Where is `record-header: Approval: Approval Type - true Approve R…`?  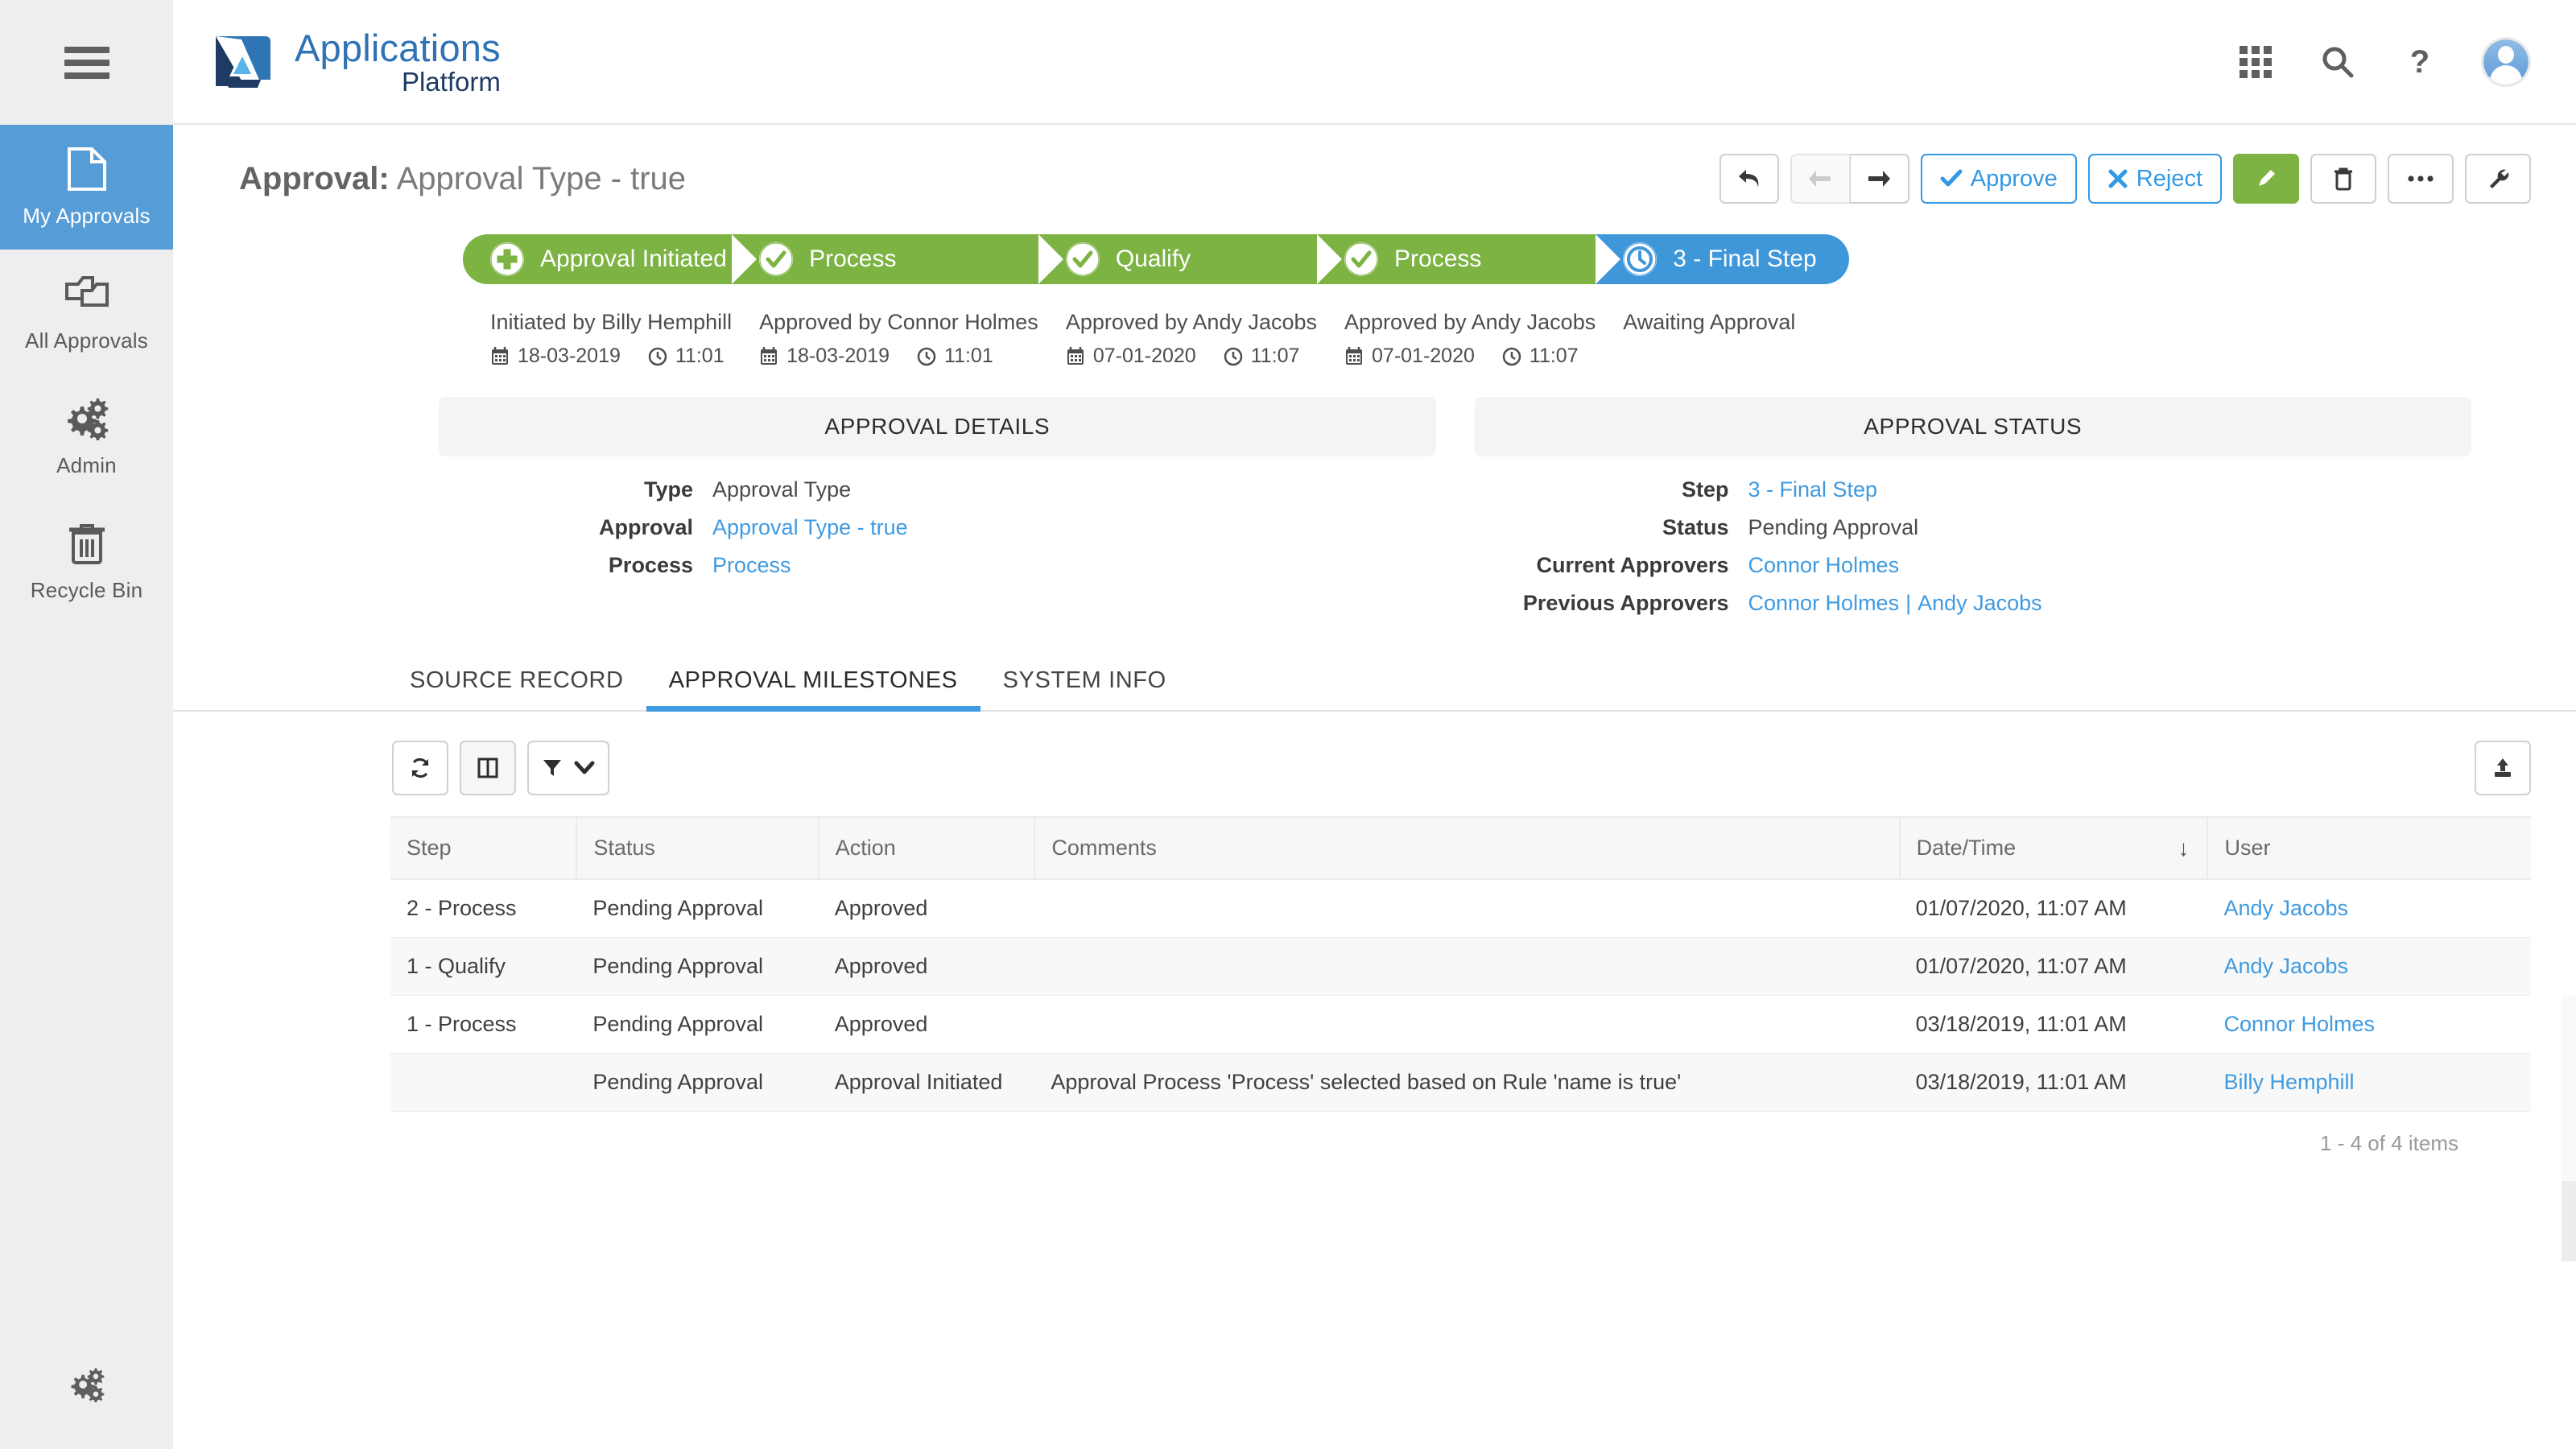
record-header: Approval: Approval Type - true Approve R… is located at coordinates (1374, 165).